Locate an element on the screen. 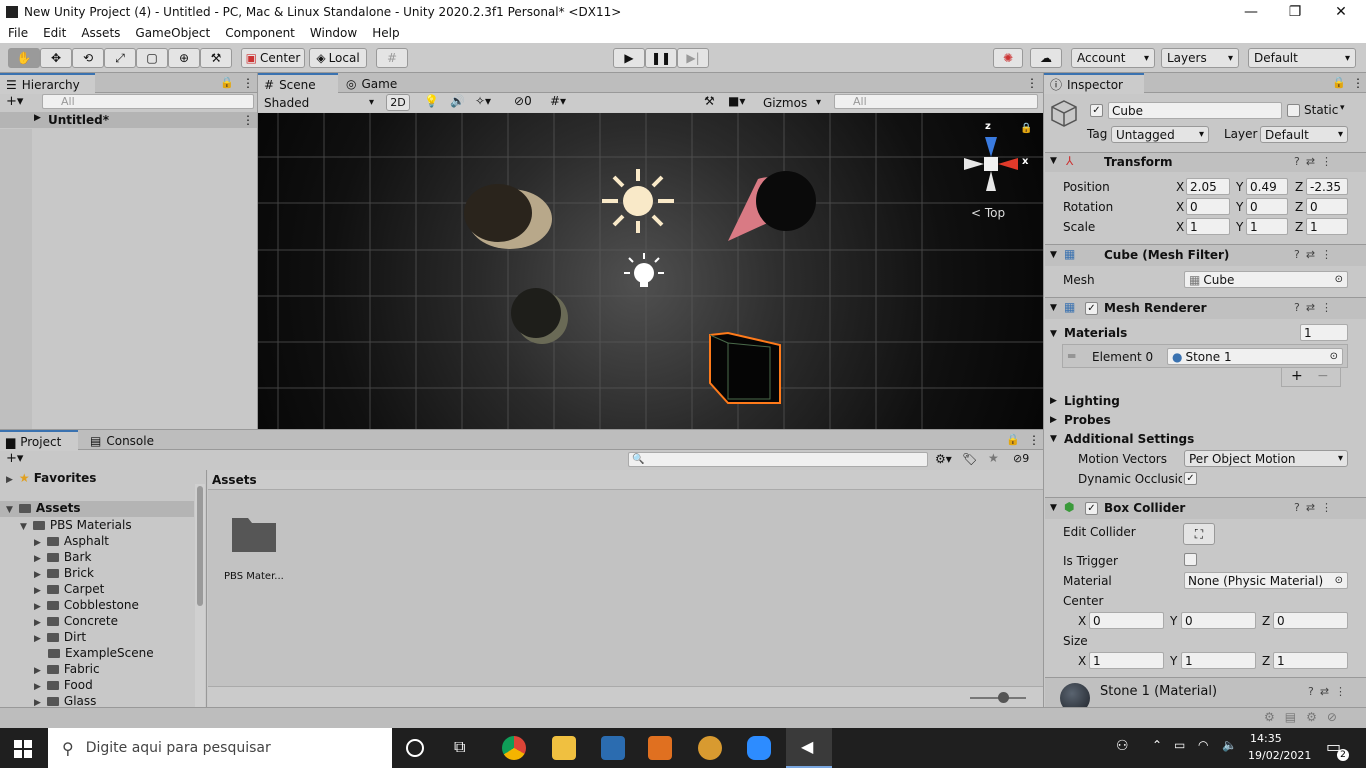 Image resolution: width=1366 pixels, height=768 pixels. step-button: ▶| is located at coordinates (693, 58).